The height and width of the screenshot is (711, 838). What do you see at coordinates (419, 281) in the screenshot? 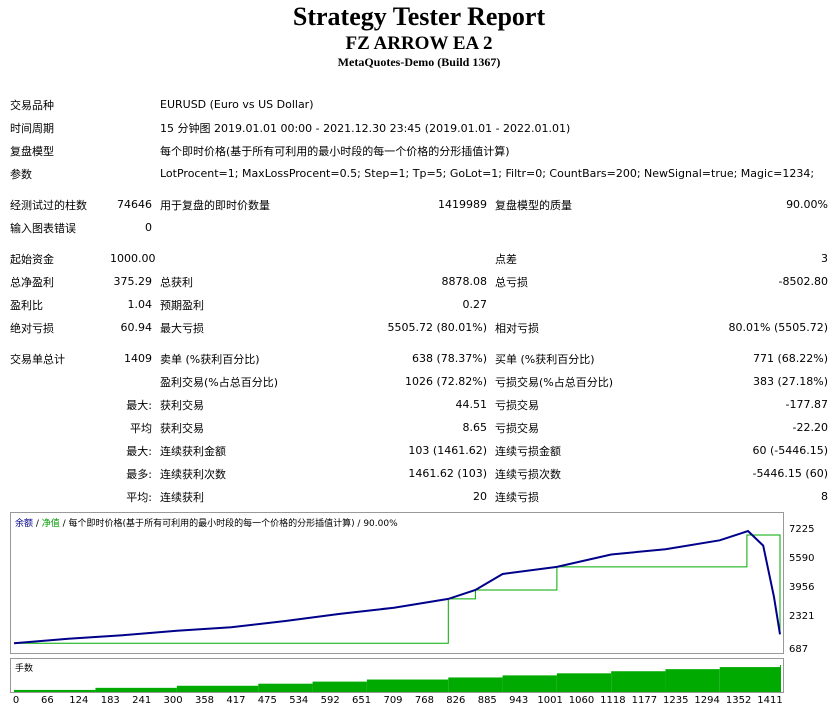
I see `row-profit: 总净盈利 375.29 总获利 8878.08 总亏损 -8502.80` at bounding box center [419, 281].